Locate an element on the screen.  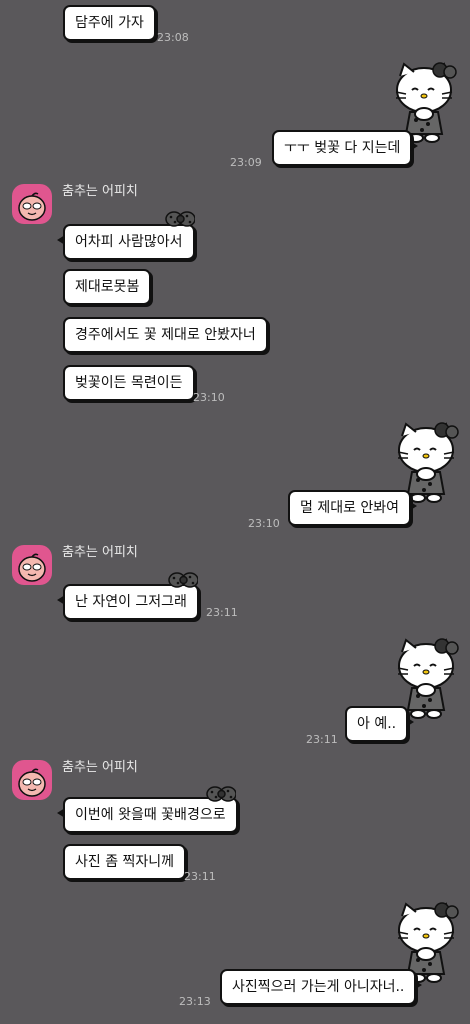
message-bubble: 사진 좀 찍자니께 is located at coordinates (125, 862).